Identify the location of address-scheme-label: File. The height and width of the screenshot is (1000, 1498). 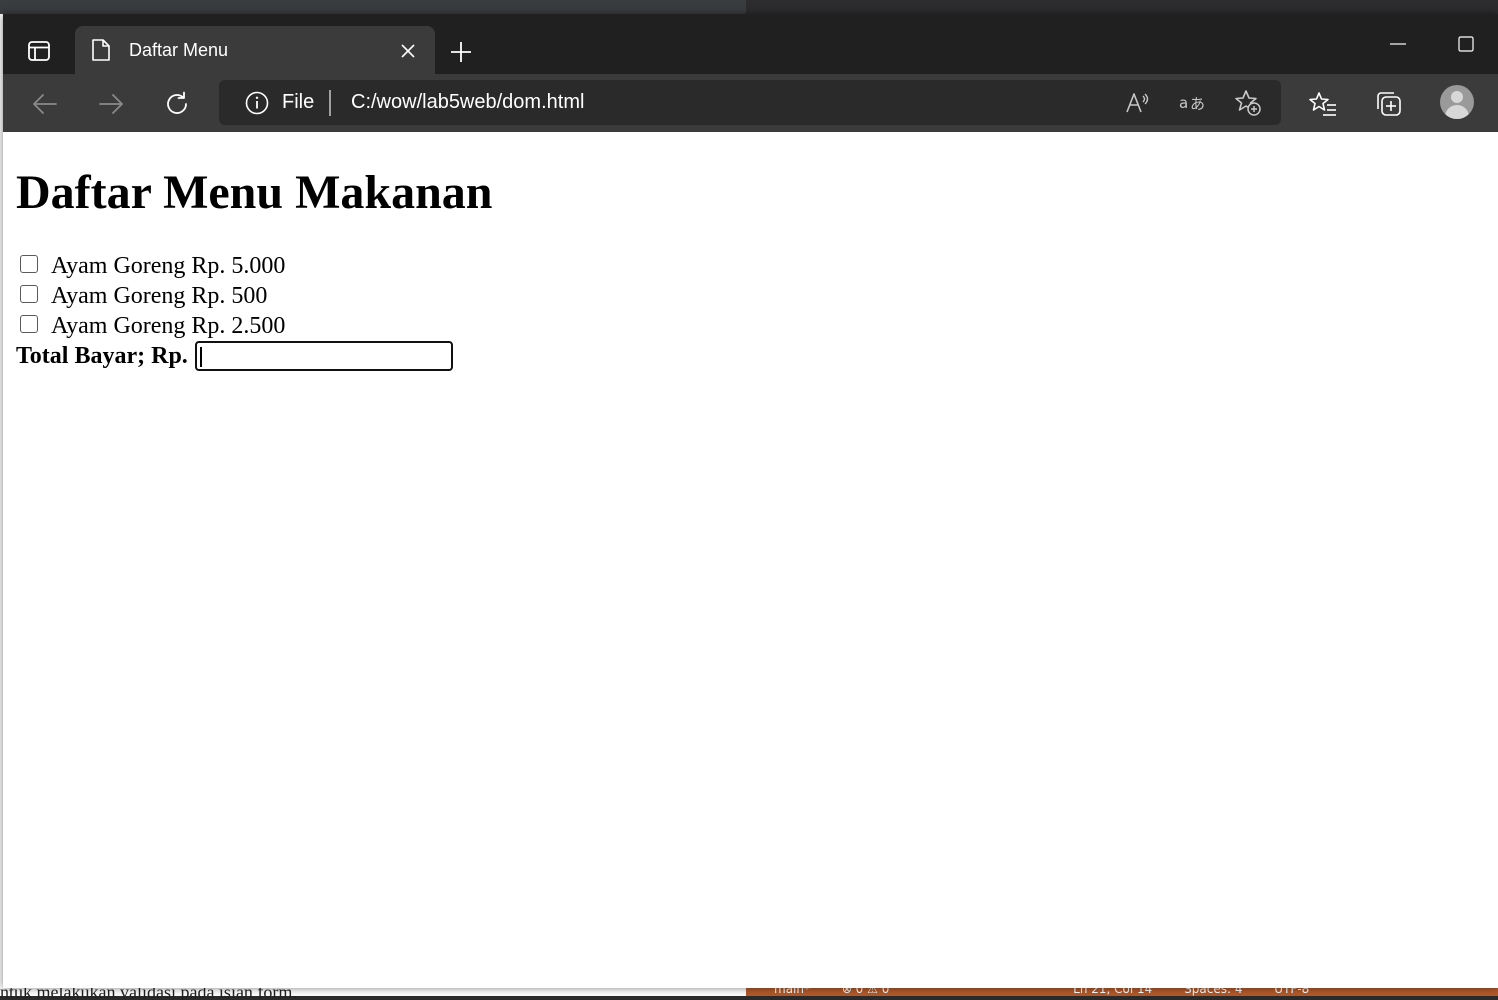
(298, 102).